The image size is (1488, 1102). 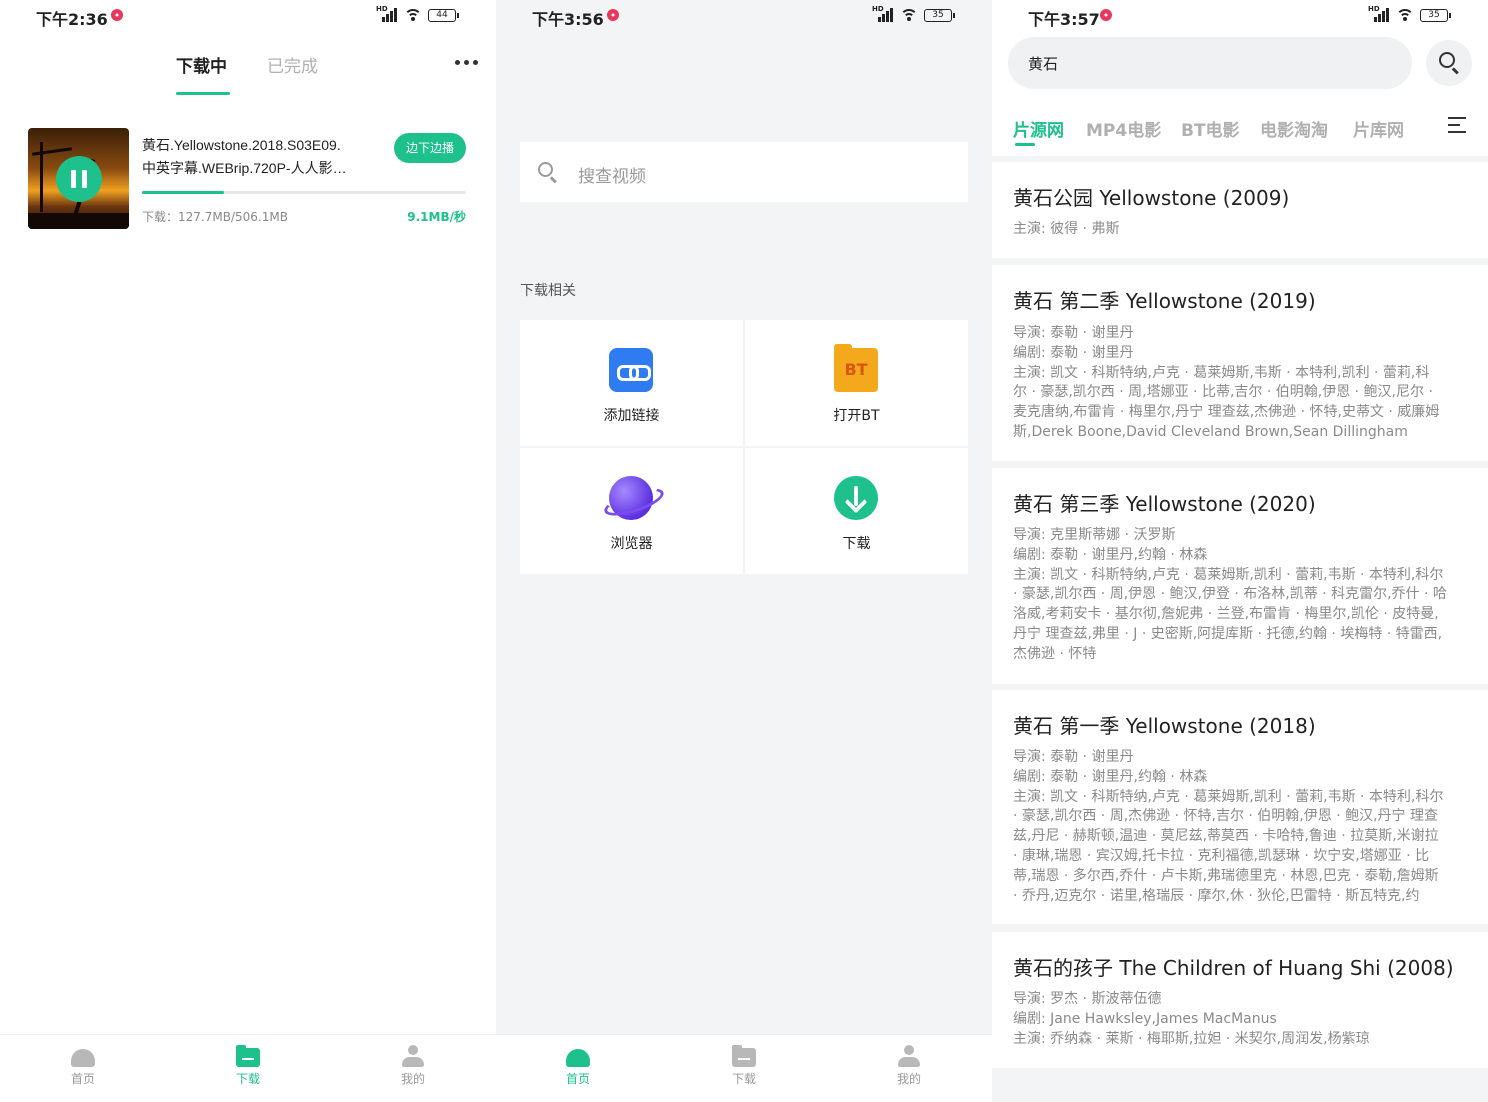 What do you see at coordinates (1447, 60) in the screenshot?
I see `search-icon` at bounding box center [1447, 60].